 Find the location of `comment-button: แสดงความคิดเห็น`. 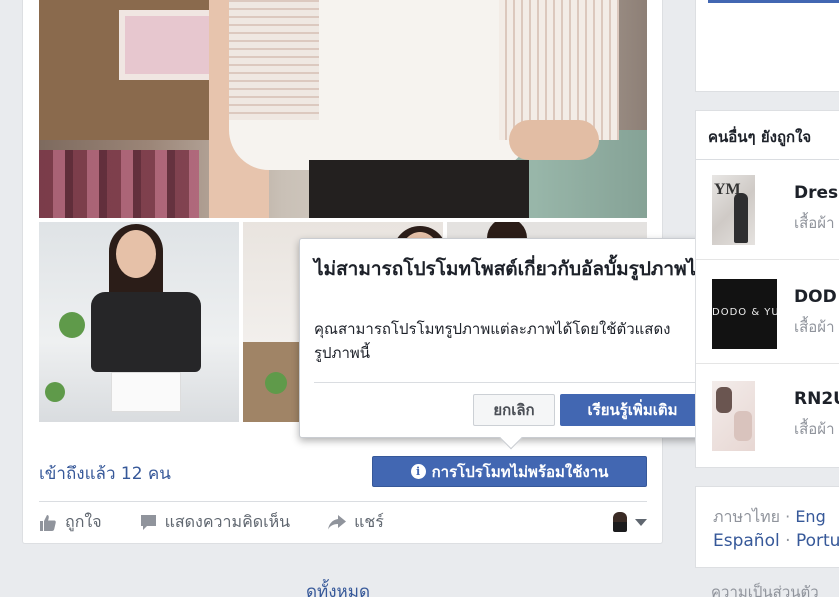

comment-button: แสดงความคิดเห็น is located at coordinates (215, 522).